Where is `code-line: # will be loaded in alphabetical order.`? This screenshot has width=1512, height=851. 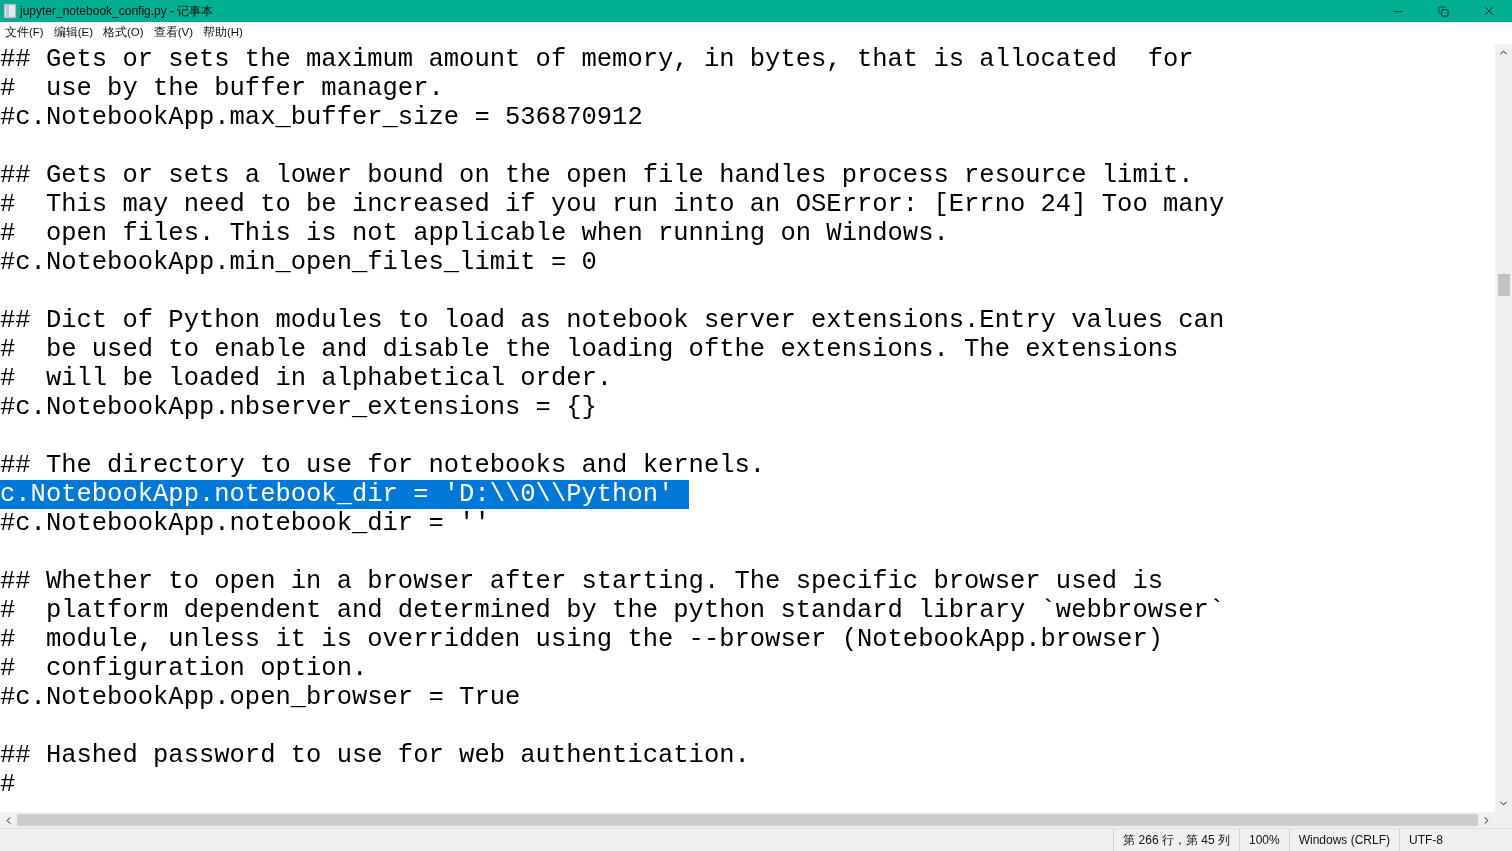
code-line: # will be loaded in alphabetical order. is located at coordinates (306, 378).